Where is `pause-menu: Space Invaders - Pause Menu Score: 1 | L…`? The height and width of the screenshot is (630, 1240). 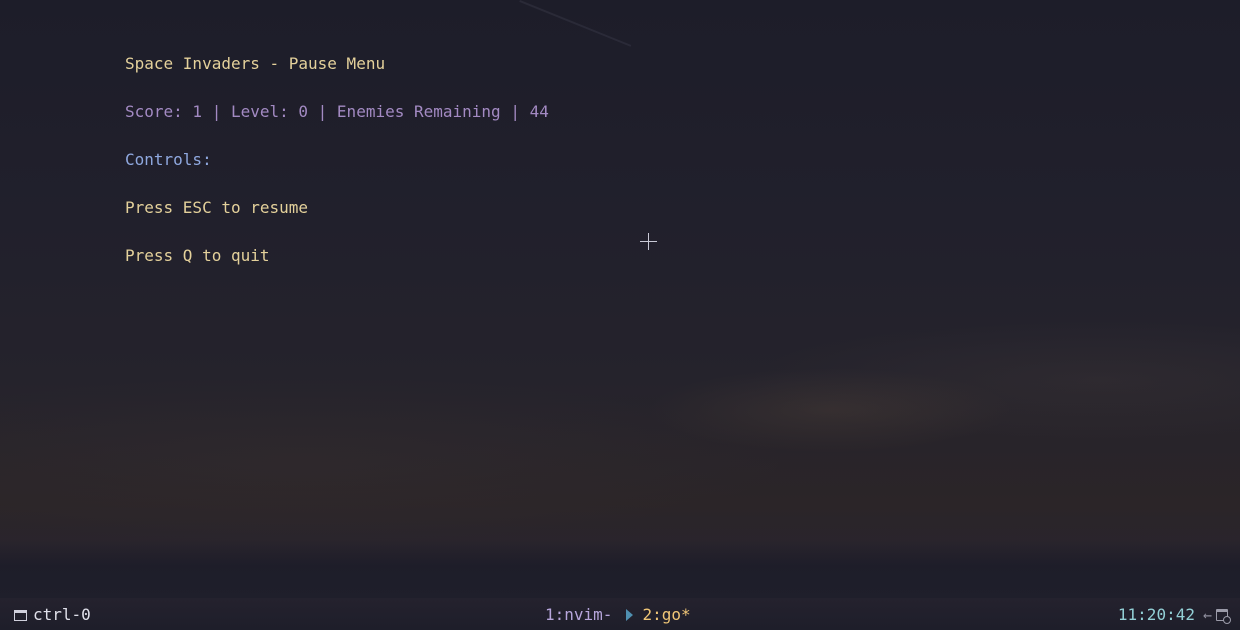 pause-menu: Space Invaders - Pause Menu Score: 1 | L… is located at coordinates (337, 172).